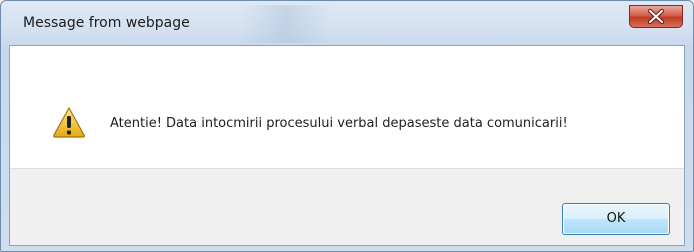  Describe the element at coordinates (69, 122) in the screenshot. I see `warning-icon` at that location.